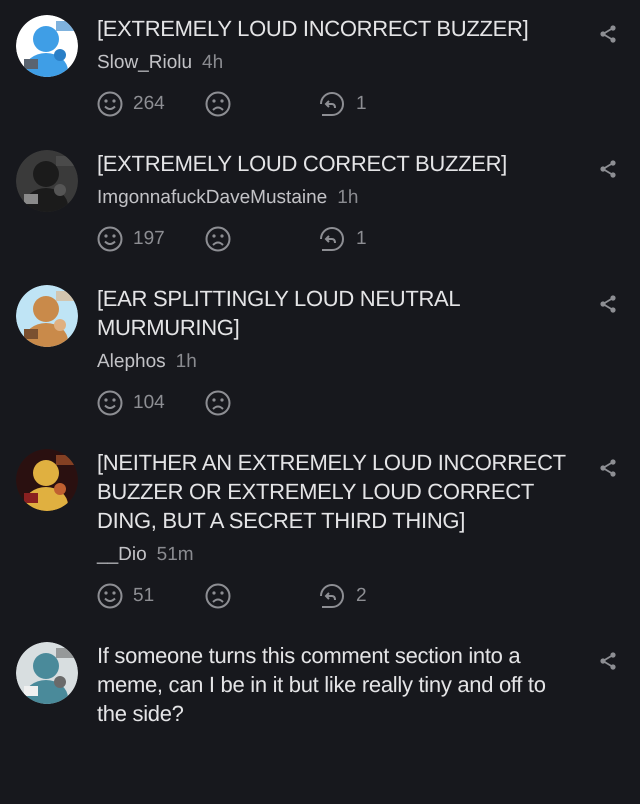 The height and width of the screenshot is (804, 640). I want to click on comment-text: [EXTREMELY LOUD INCORRECT BUZZER], so click(313, 29).